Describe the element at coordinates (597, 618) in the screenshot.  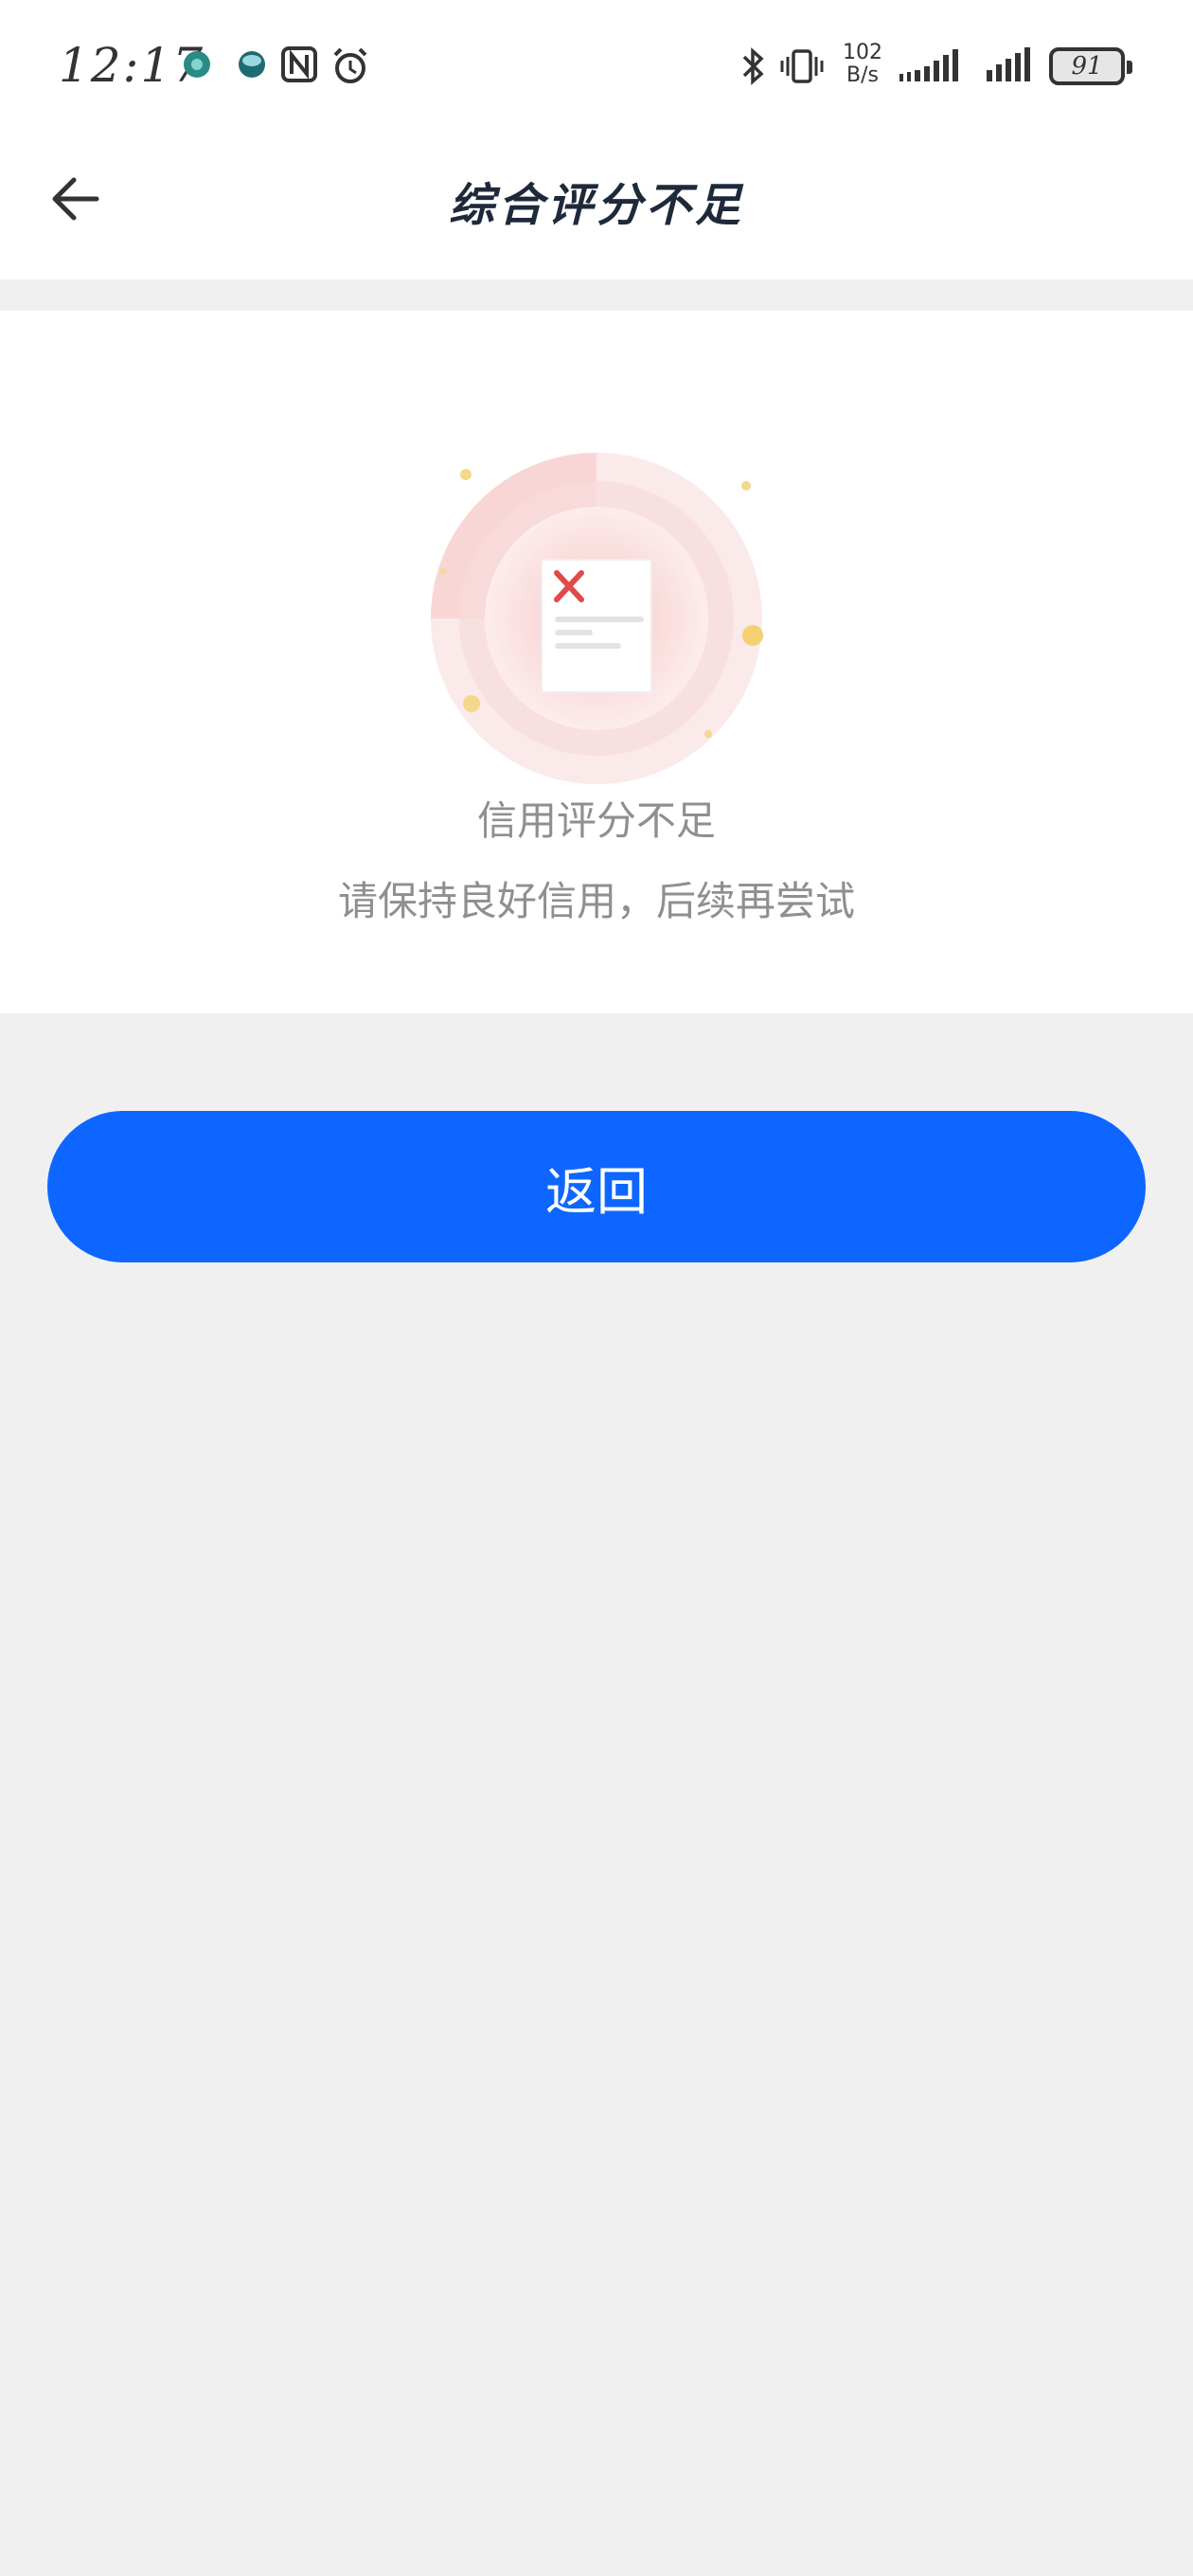
I see `rejected-document-icon` at that location.